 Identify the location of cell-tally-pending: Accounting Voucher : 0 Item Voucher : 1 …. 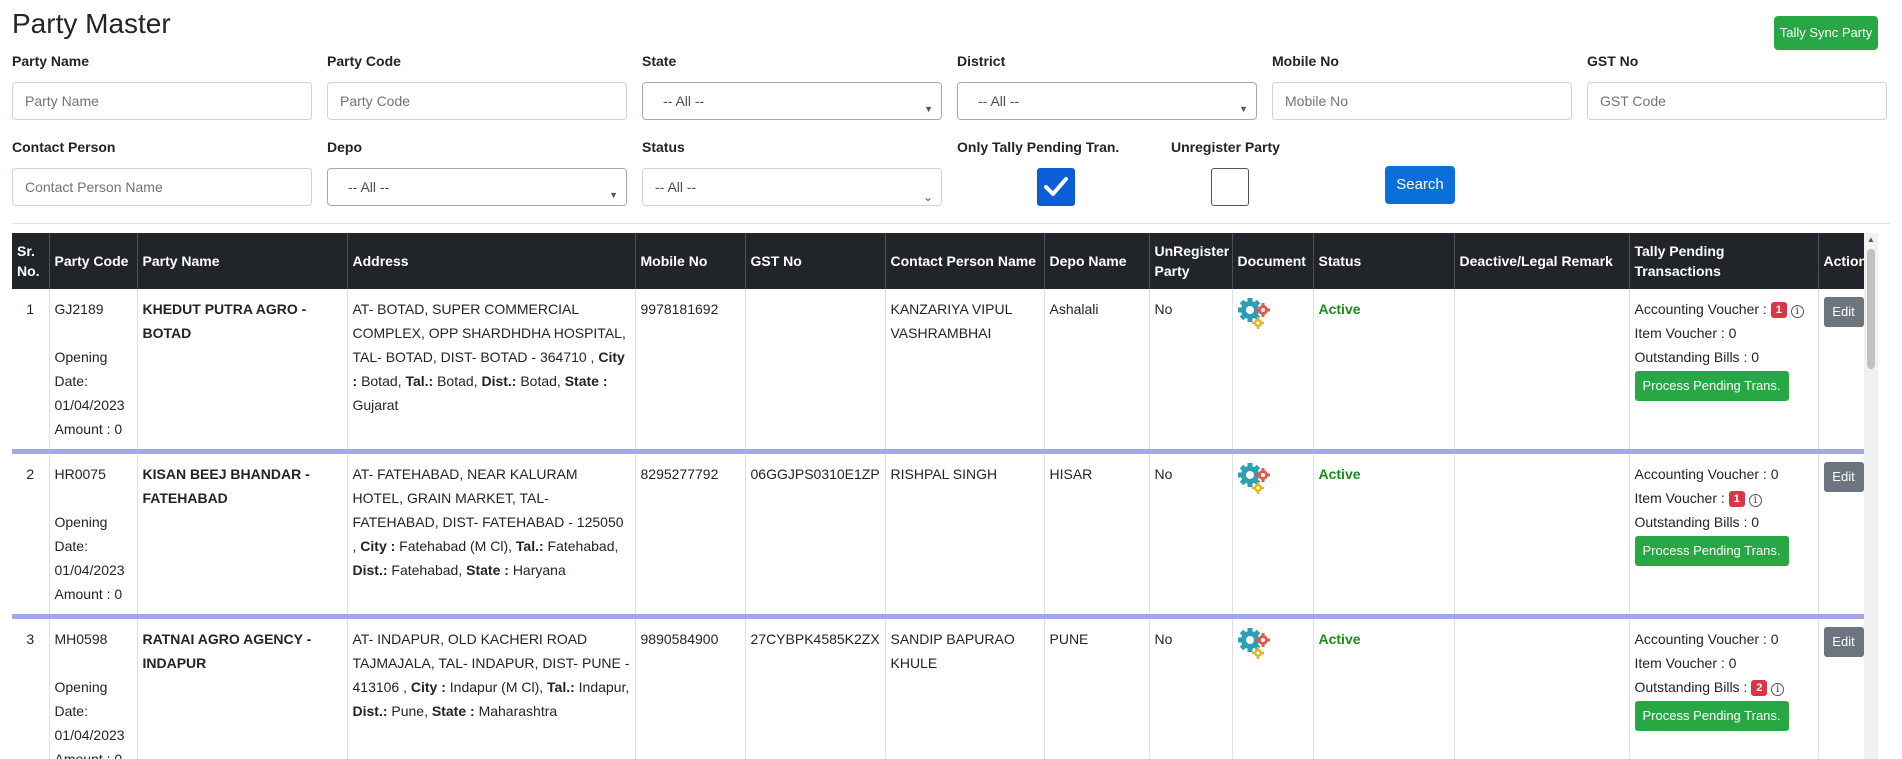
(1724, 534).